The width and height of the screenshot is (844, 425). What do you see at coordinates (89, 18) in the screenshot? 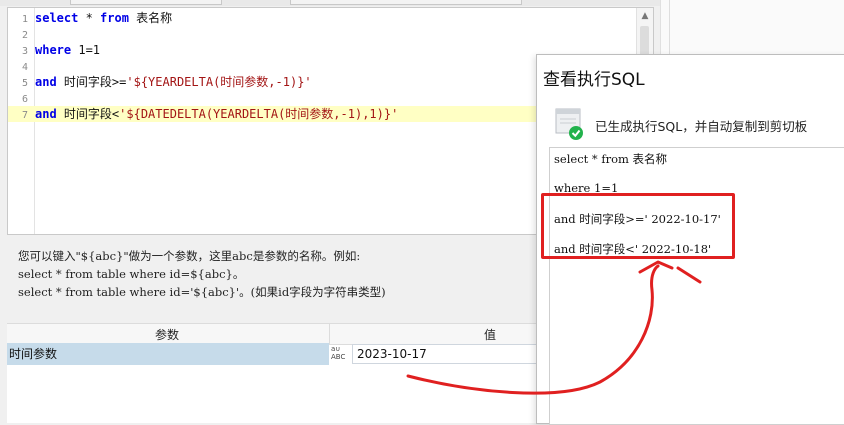
I see `code-token: *` at bounding box center [89, 18].